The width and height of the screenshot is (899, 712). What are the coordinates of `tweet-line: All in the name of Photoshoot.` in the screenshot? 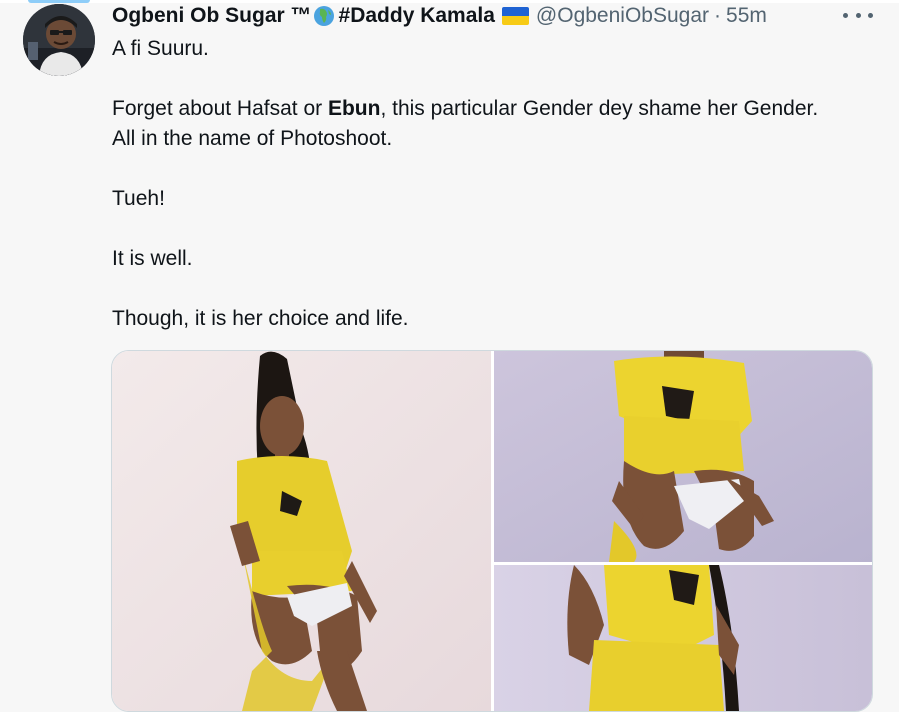 It's located at (252, 138).